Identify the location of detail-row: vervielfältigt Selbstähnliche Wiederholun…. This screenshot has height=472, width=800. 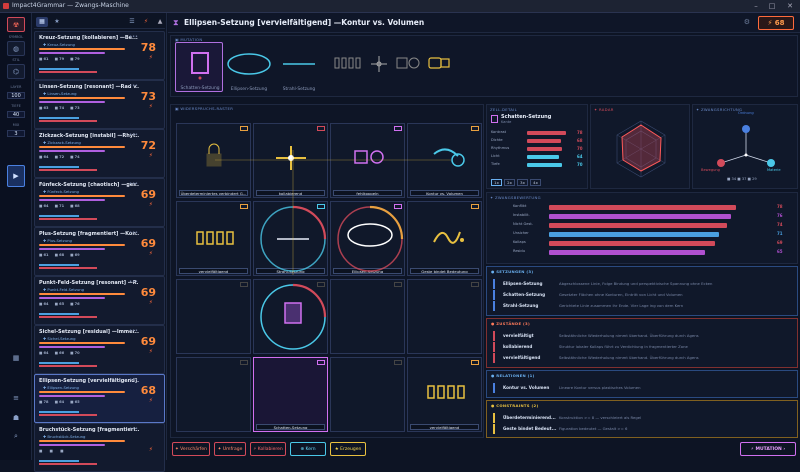
(641, 336).